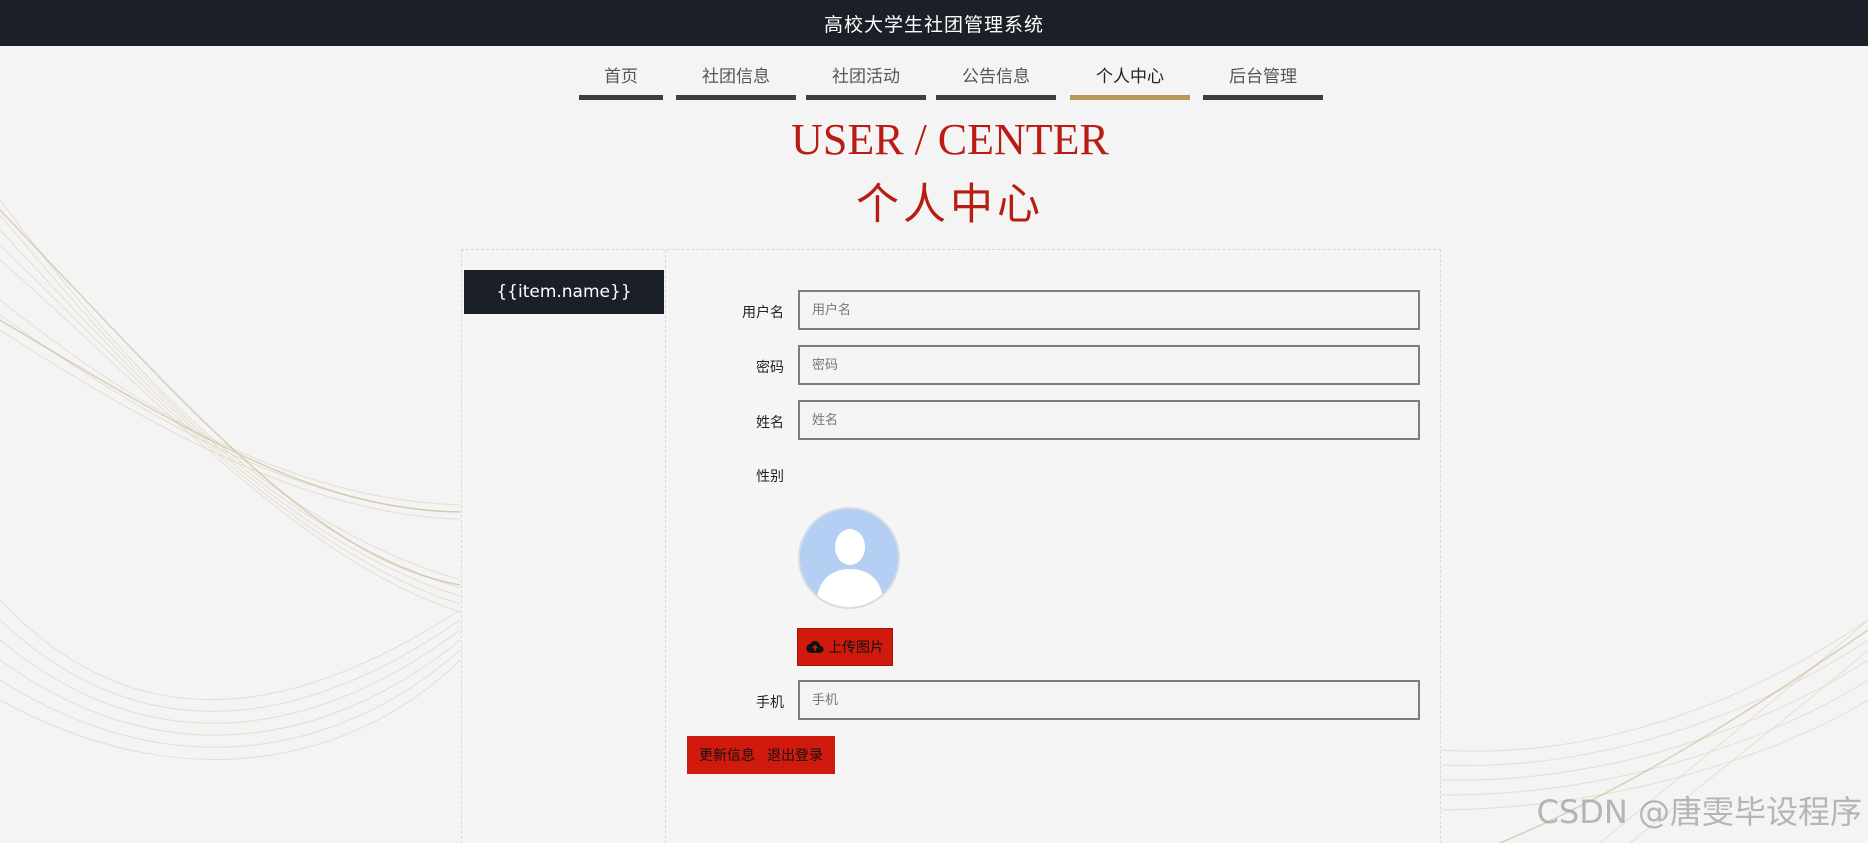 This screenshot has width=1868, height=843. What do you see at coordinates (1109, 700) in the screenshot?
I see `phone-input` at bounding box center [1109, 700].